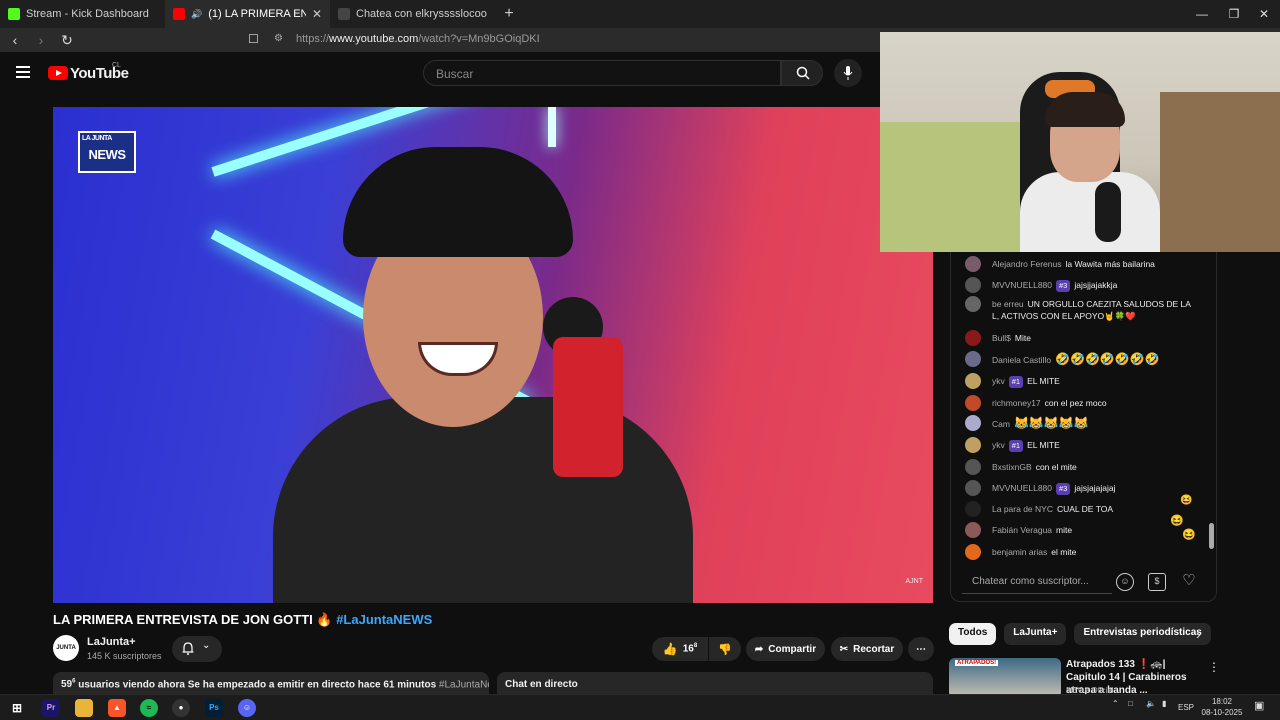  Describe the element at coordinates (973, 634) in the screenshot. I see `chip-all: Todos` at that location.